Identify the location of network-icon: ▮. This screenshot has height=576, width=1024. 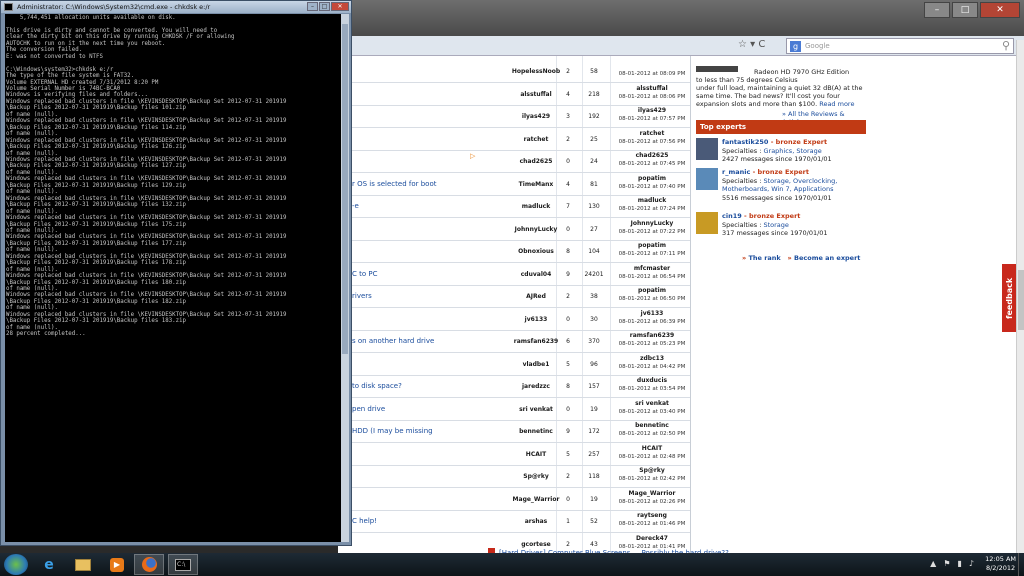
(959, 563).